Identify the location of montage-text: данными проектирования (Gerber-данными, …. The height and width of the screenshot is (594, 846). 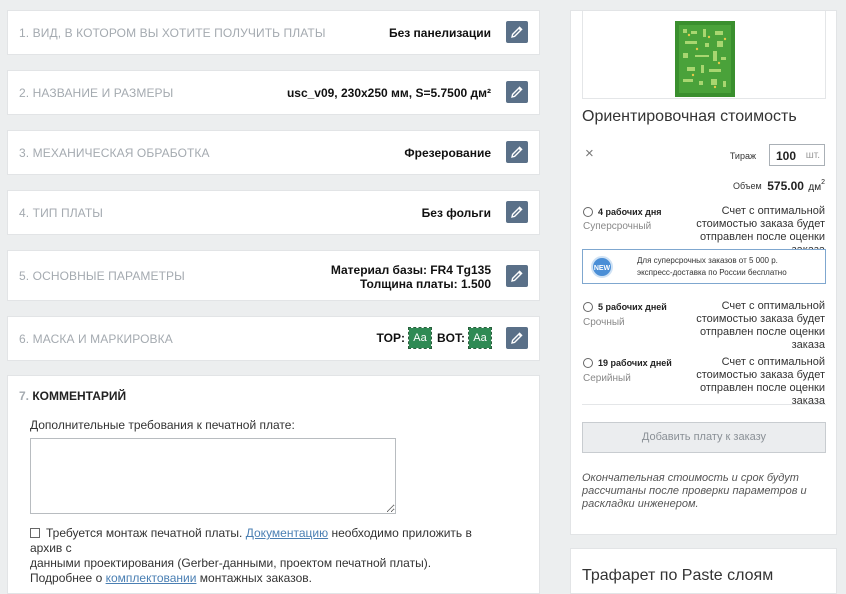
(231, 563).